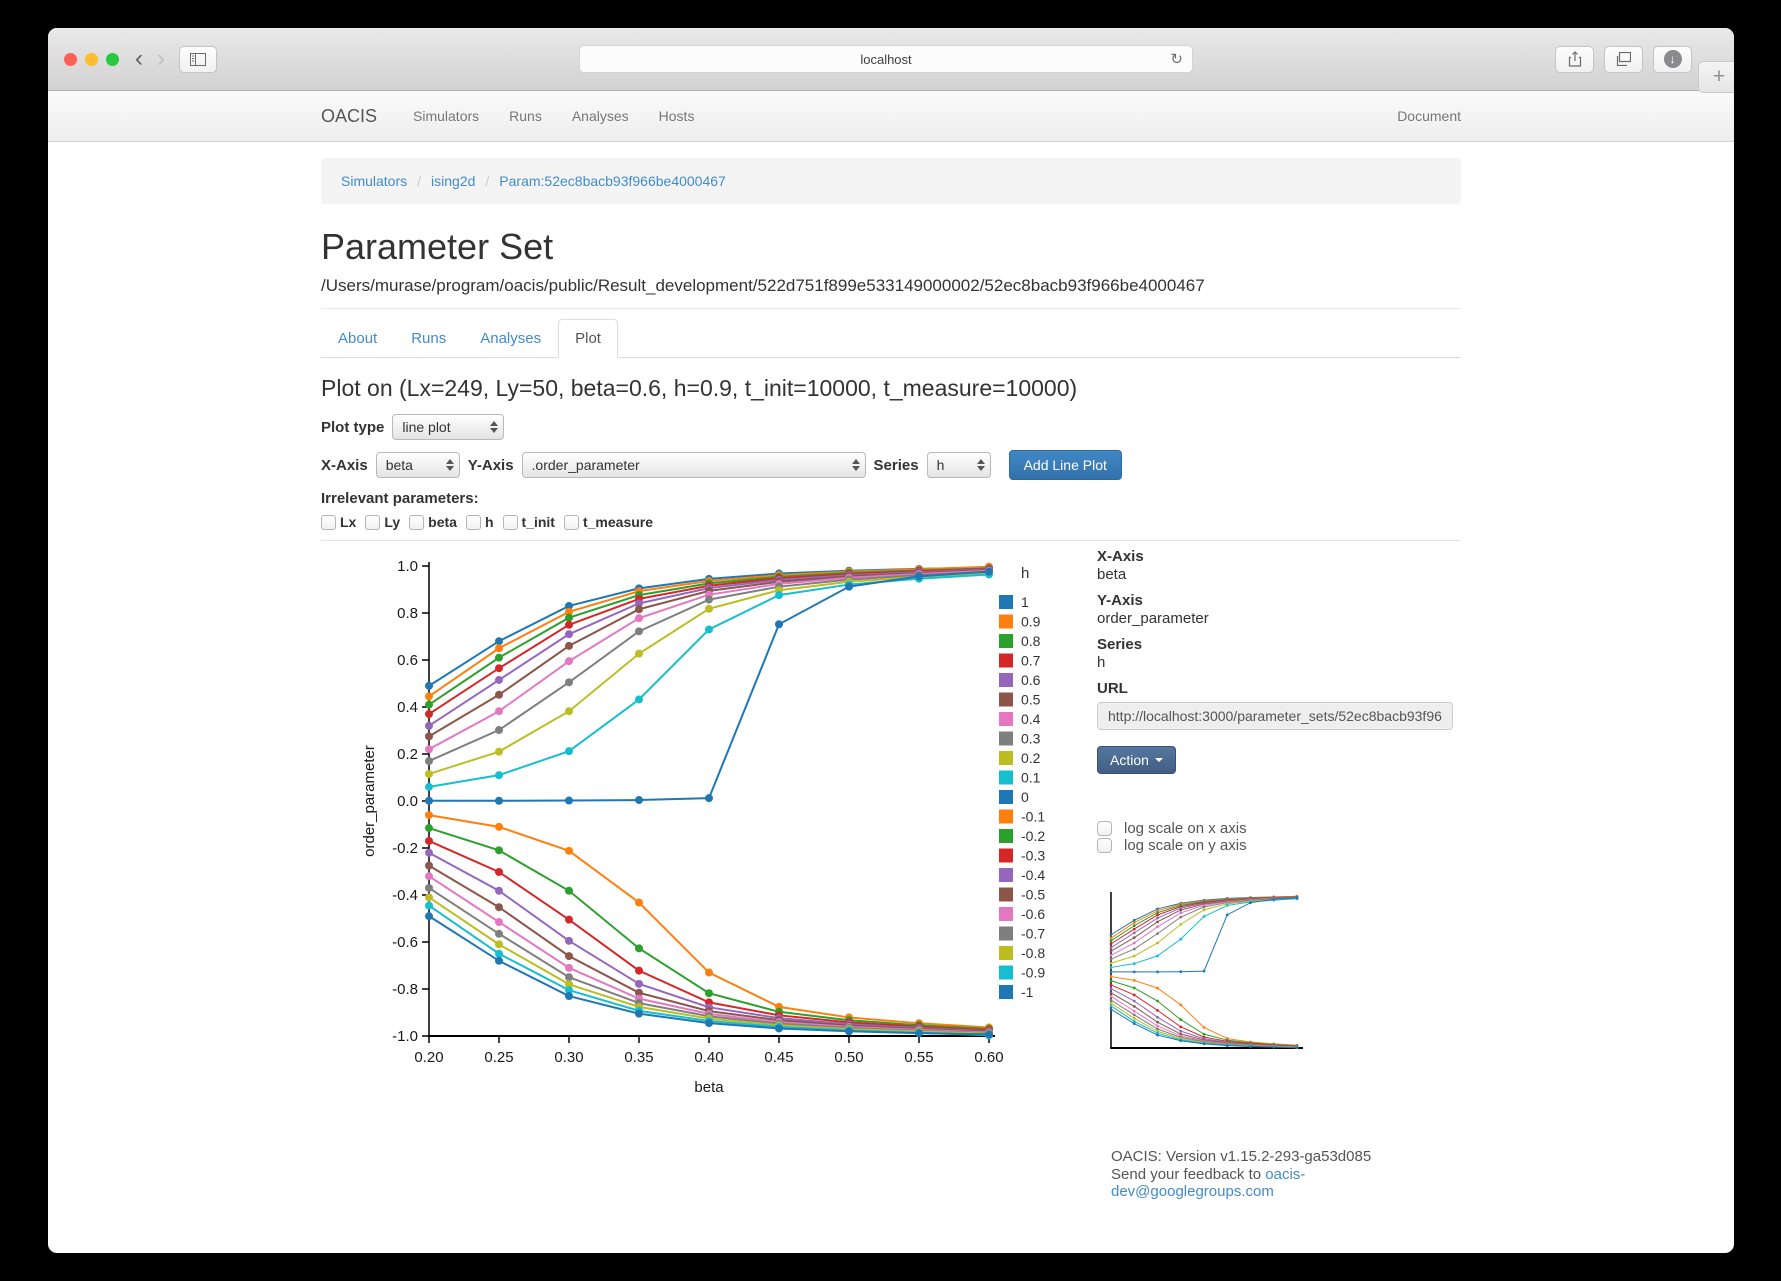  Describe the element at coordinates (848, 1057) in the screenshot. I see `svg-text: 0.50` at that location.